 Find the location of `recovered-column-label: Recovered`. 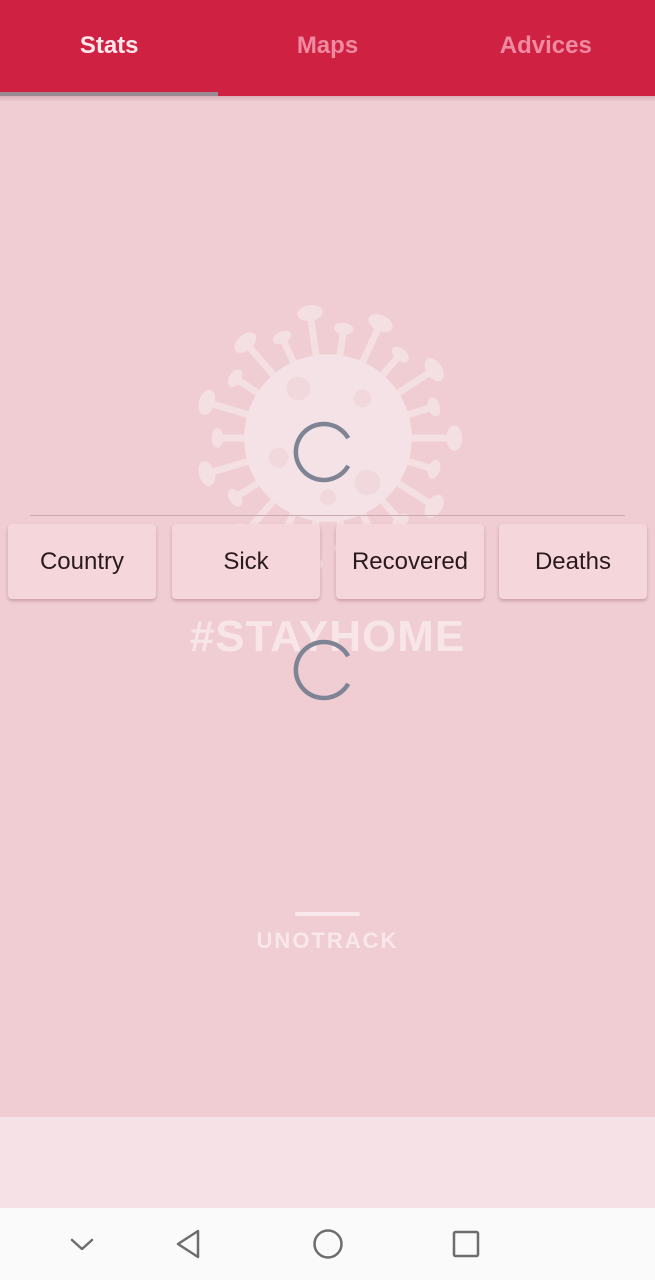

recovered-column-label: Recovered is located at coordinates (410, 561).